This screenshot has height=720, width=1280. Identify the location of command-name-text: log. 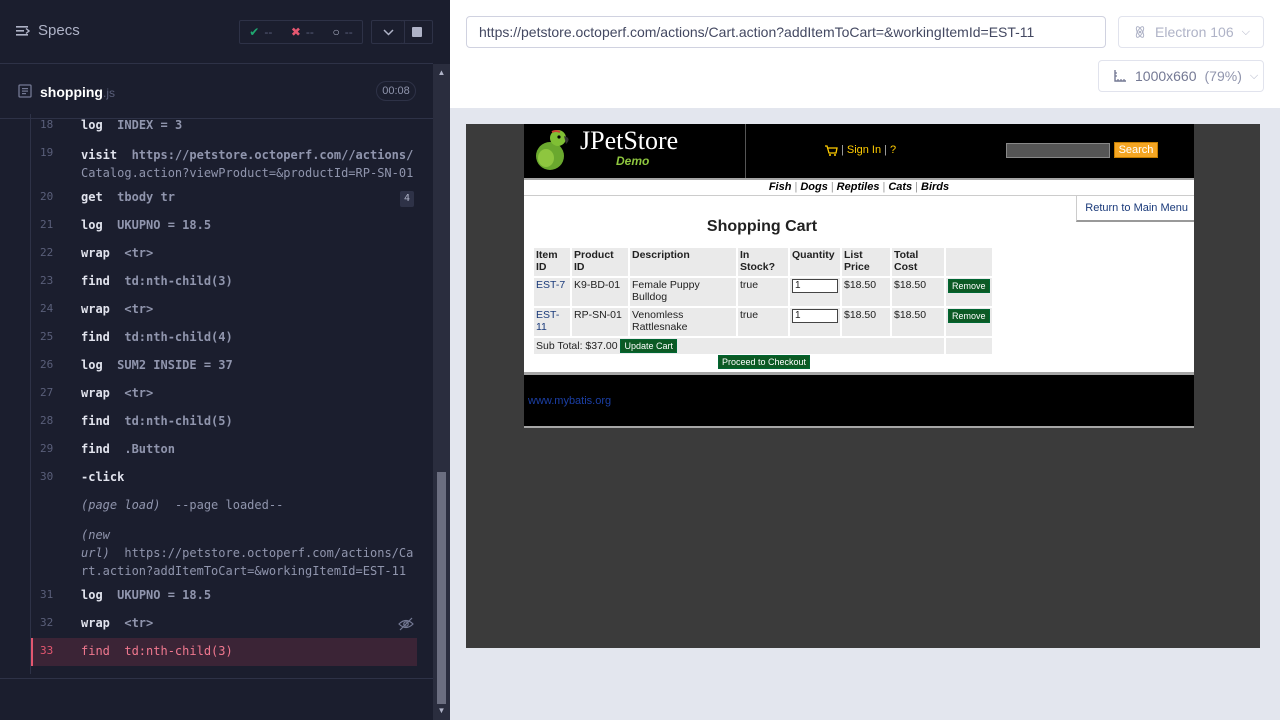
(92, 125).